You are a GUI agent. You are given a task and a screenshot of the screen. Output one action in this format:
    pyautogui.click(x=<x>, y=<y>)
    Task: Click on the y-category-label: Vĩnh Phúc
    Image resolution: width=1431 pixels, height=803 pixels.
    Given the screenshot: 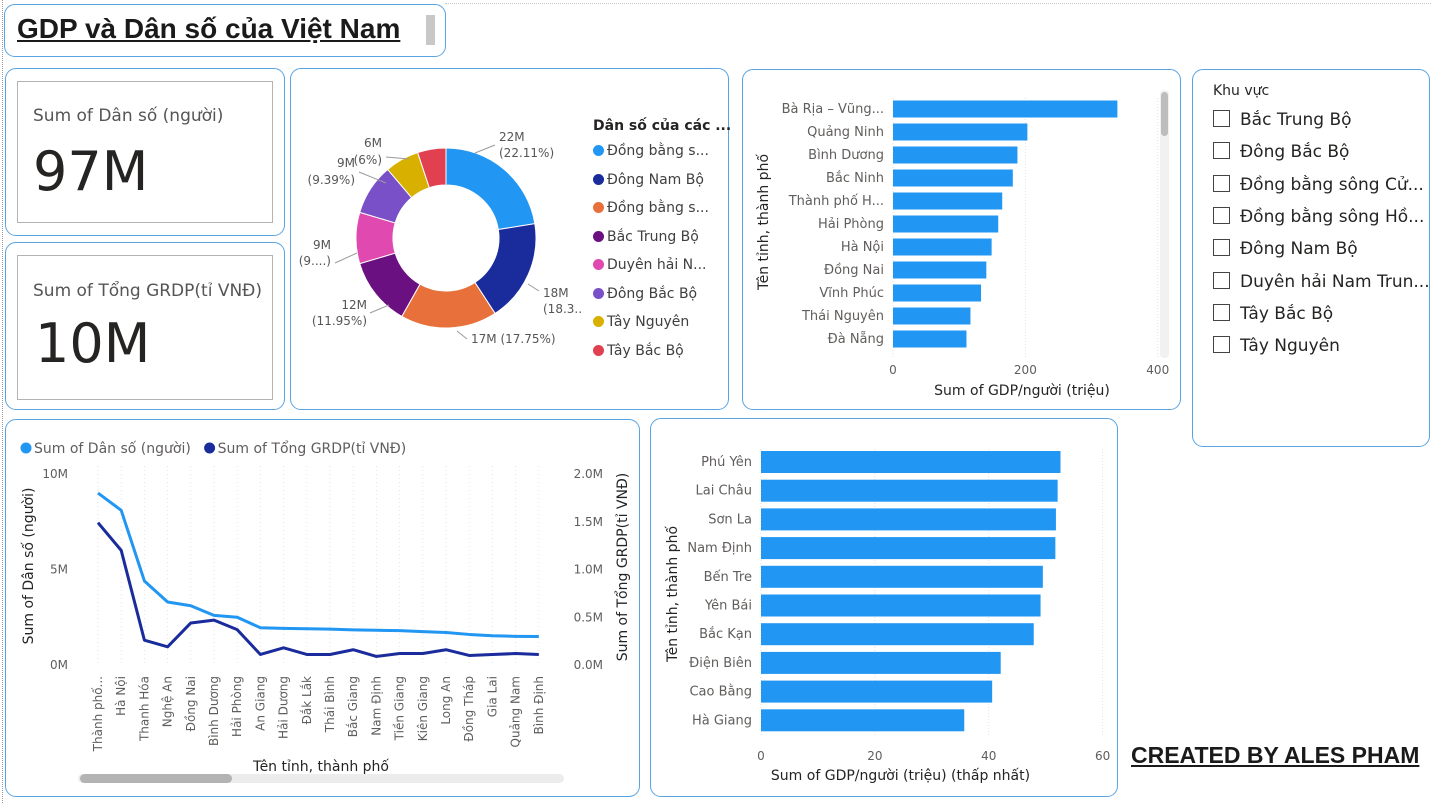 What is the action you would take?
    pyautogui.click(x=851, y=293)
    